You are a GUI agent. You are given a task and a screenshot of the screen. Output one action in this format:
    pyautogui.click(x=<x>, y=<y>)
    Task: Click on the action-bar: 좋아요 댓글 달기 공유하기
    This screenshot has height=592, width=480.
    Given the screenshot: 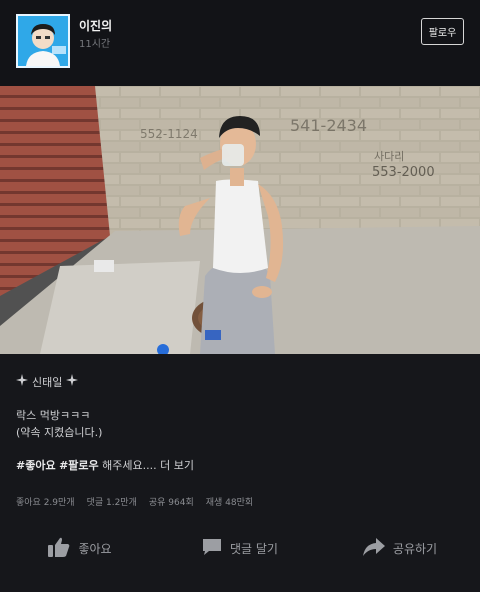 What is the action you would take?
    pyautogui.click(x=240, y=548)
    